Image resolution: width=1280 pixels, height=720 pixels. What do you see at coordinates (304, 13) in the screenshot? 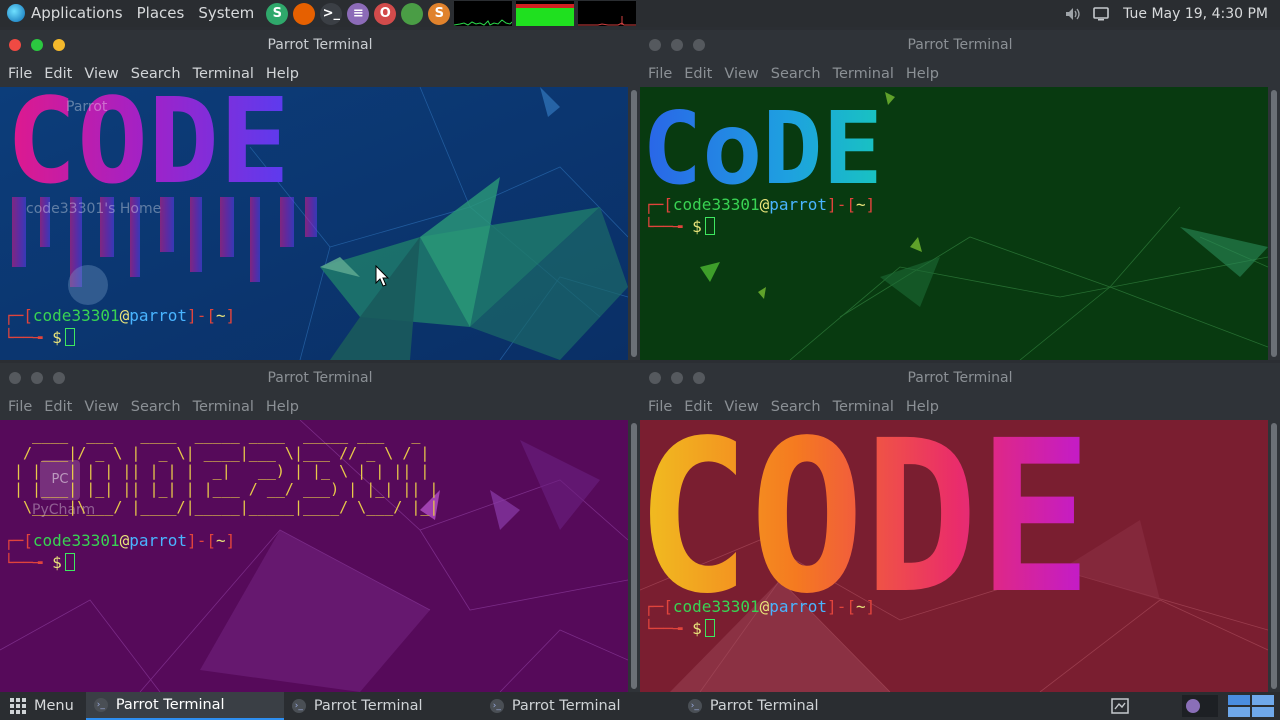
I see `firefox-icon` at bounding box center [304, 13].